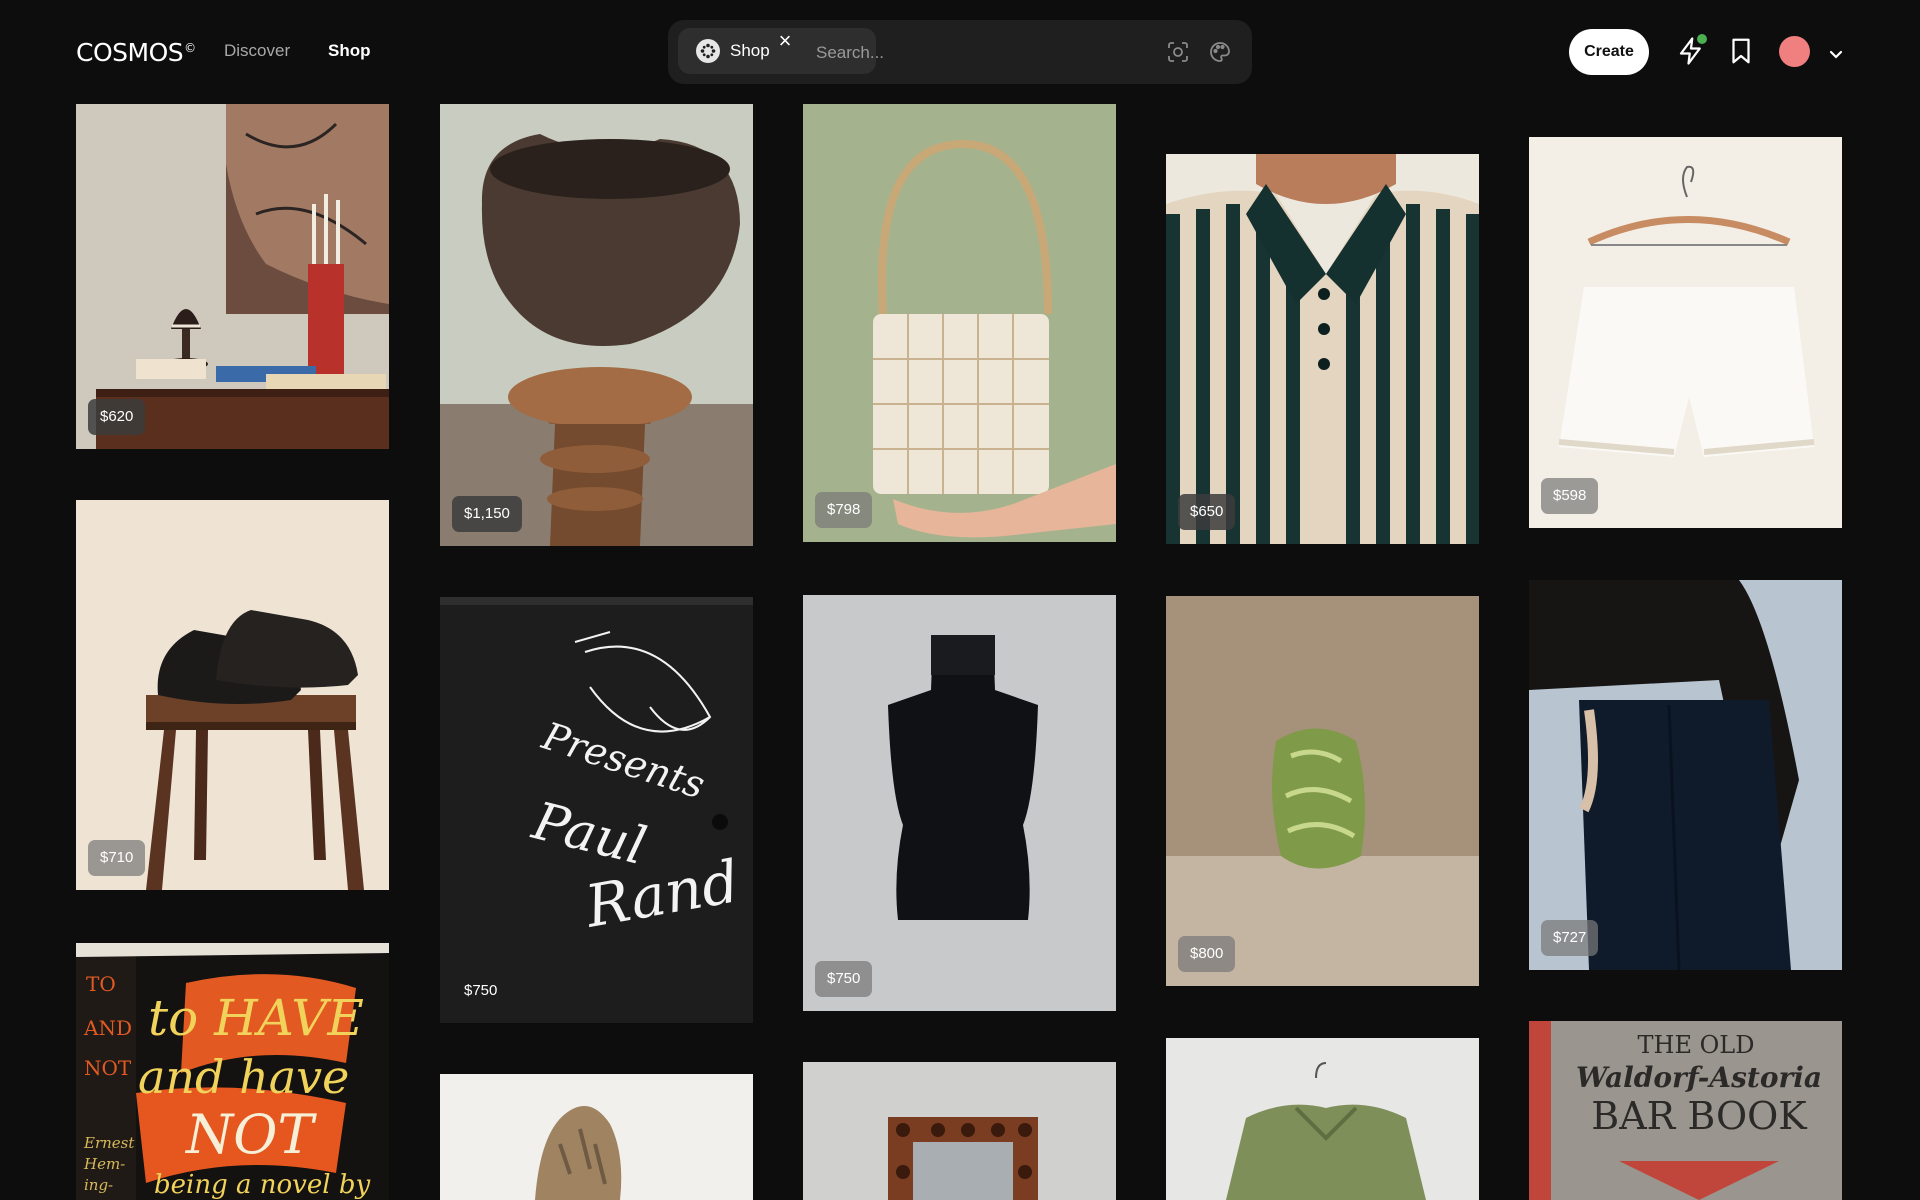 The image size is (1920, 1200). What do you see at coordinates (844, 510) in the screenshot?
I see `price-badge: $798` at bounding box center [844, 510].